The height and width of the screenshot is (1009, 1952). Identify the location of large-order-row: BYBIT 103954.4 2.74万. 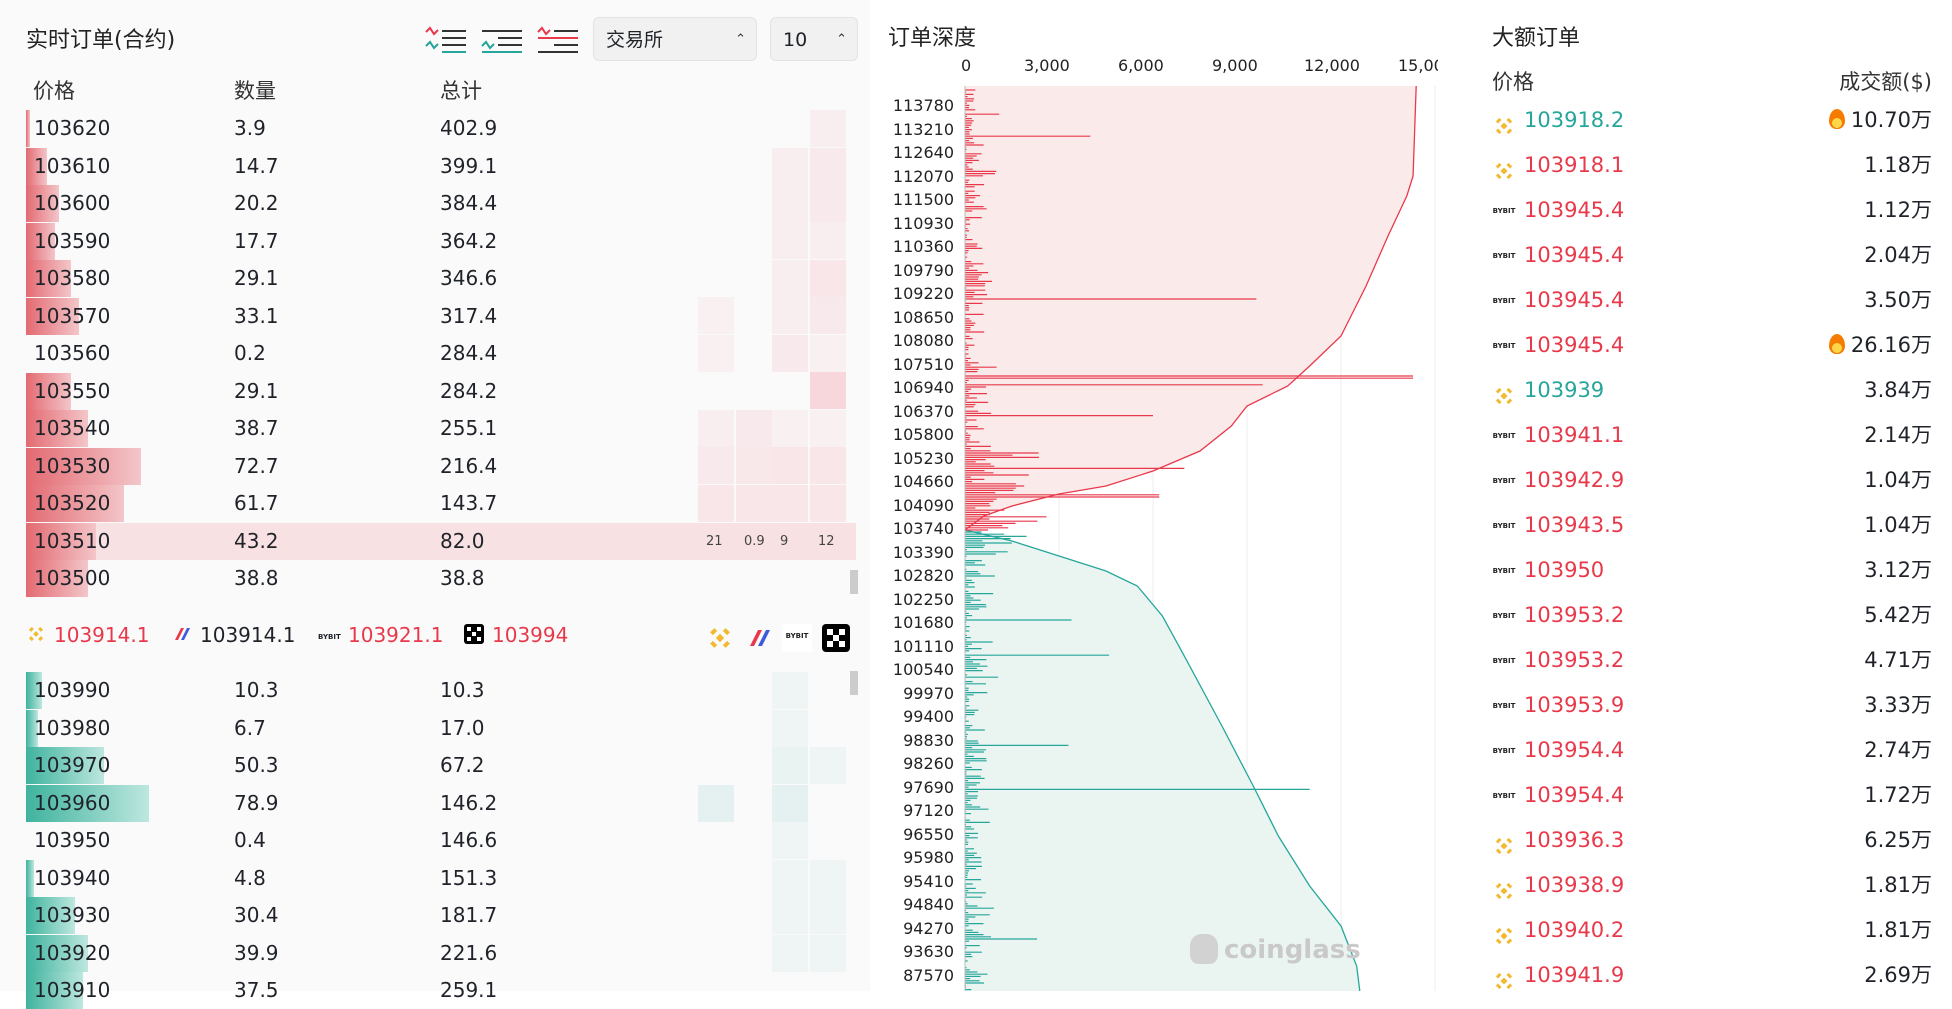
(1712, 750).